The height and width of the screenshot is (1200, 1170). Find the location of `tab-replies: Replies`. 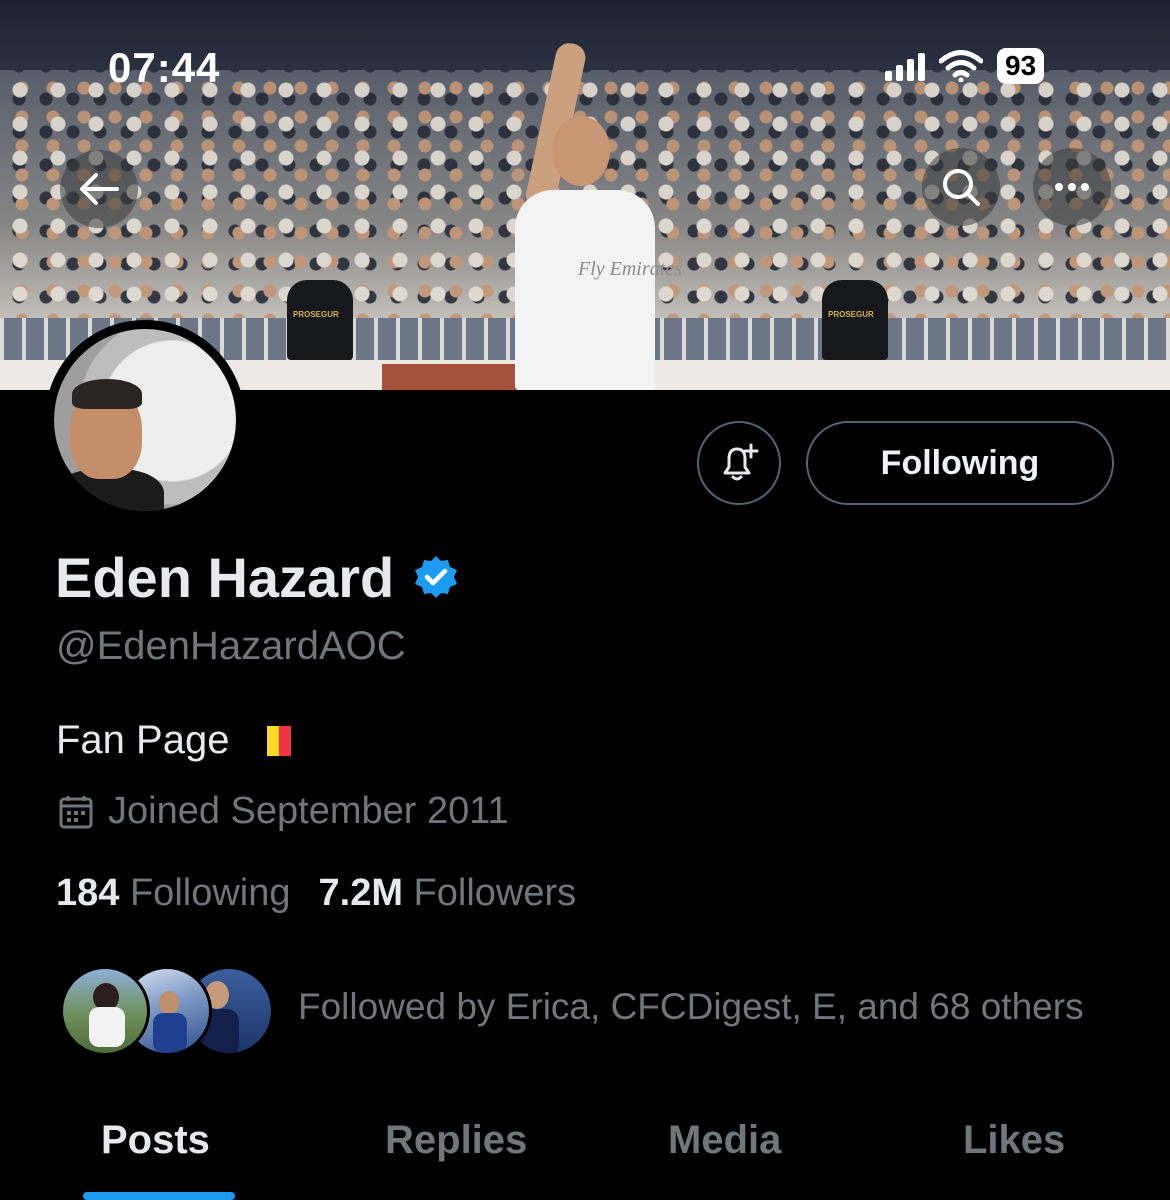

tab-replies: Replies is located at coordinates (456, 1140).